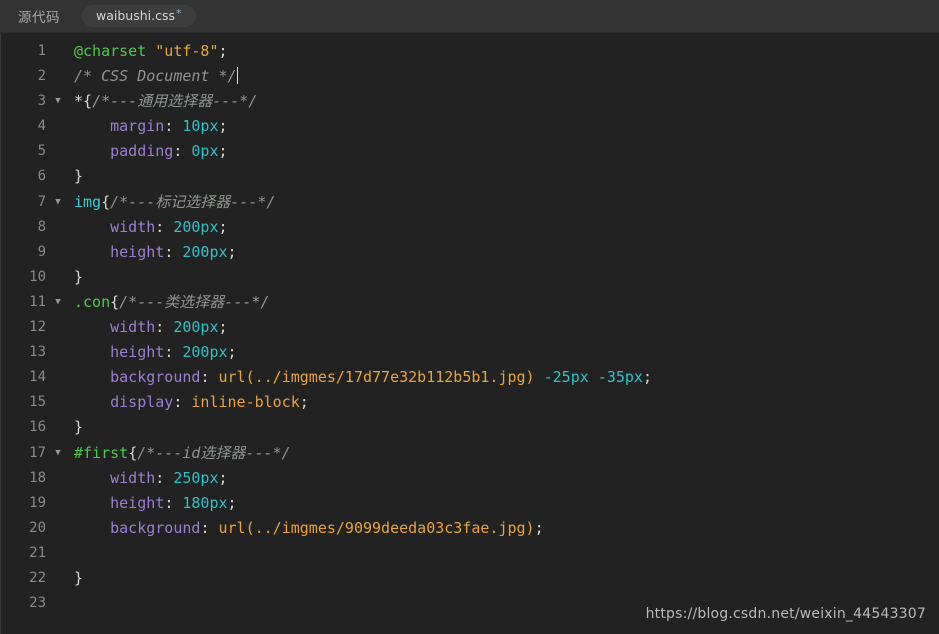  What do you see at coordinates (620, 377) in the screenshot?
I see `token-num: -35px` at bounding box center [620, 377].